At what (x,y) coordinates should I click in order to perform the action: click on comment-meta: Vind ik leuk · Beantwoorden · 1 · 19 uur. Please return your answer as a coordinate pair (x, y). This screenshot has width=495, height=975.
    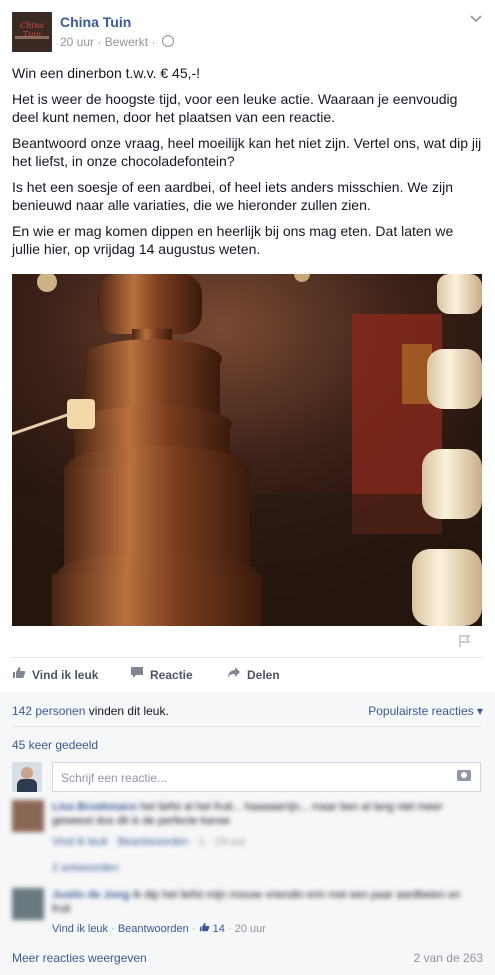
    Looking at the image, I should click on (149, 842).